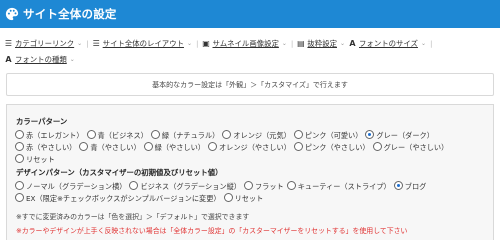  I want to click on design-pattern-option: リセット, so click(243, 198).